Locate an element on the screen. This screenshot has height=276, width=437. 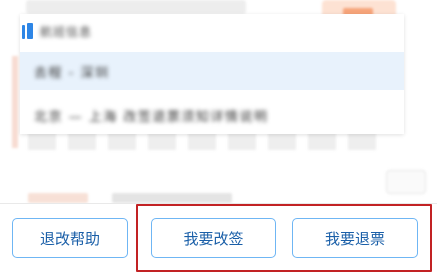
dropdown-title: 航班信息 is located at coordinates (66, 31).